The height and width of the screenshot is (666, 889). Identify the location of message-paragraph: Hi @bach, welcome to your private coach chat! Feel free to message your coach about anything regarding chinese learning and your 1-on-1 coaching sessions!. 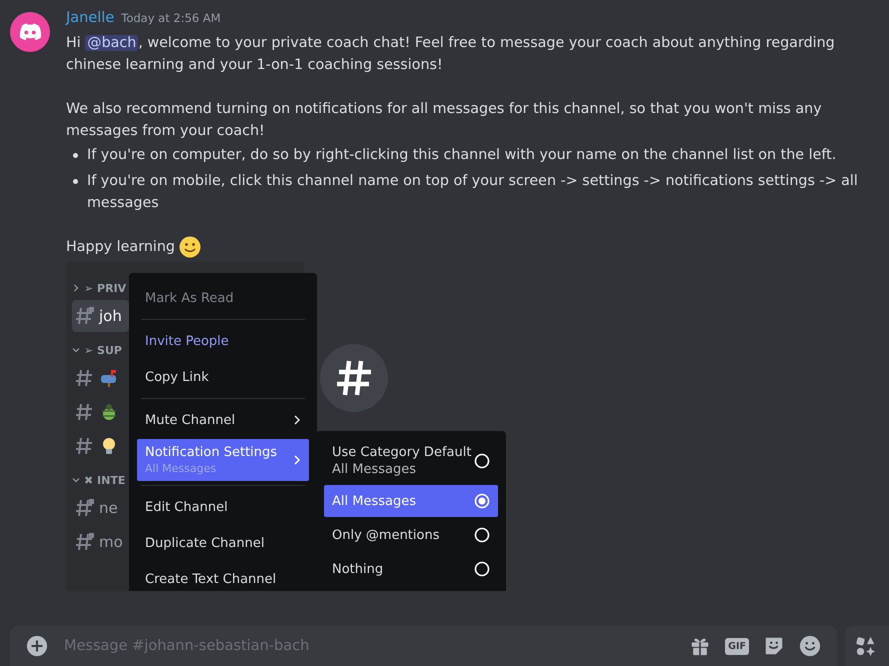
(451, 54).